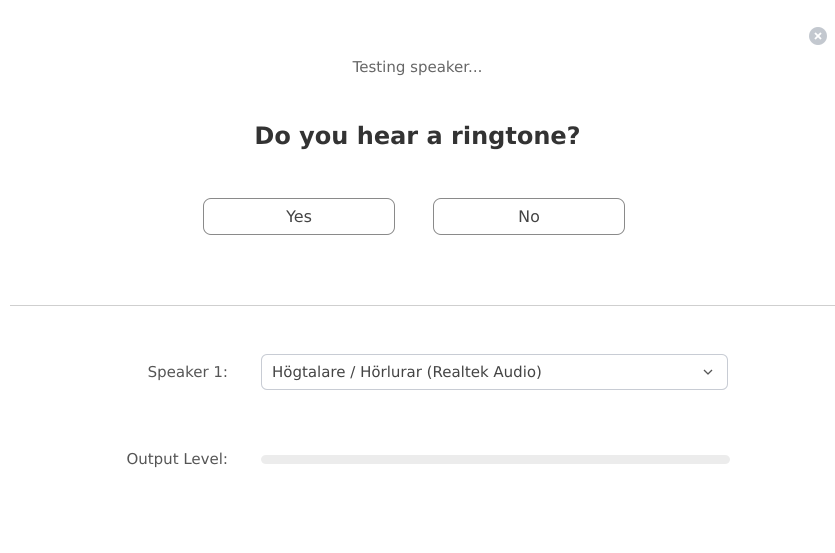 The height and width of the screenshot is (553, 835). I want to click on speaker-dropdown: Högtalare / Hörlurar (Realtek Audio), so click(494, 372).